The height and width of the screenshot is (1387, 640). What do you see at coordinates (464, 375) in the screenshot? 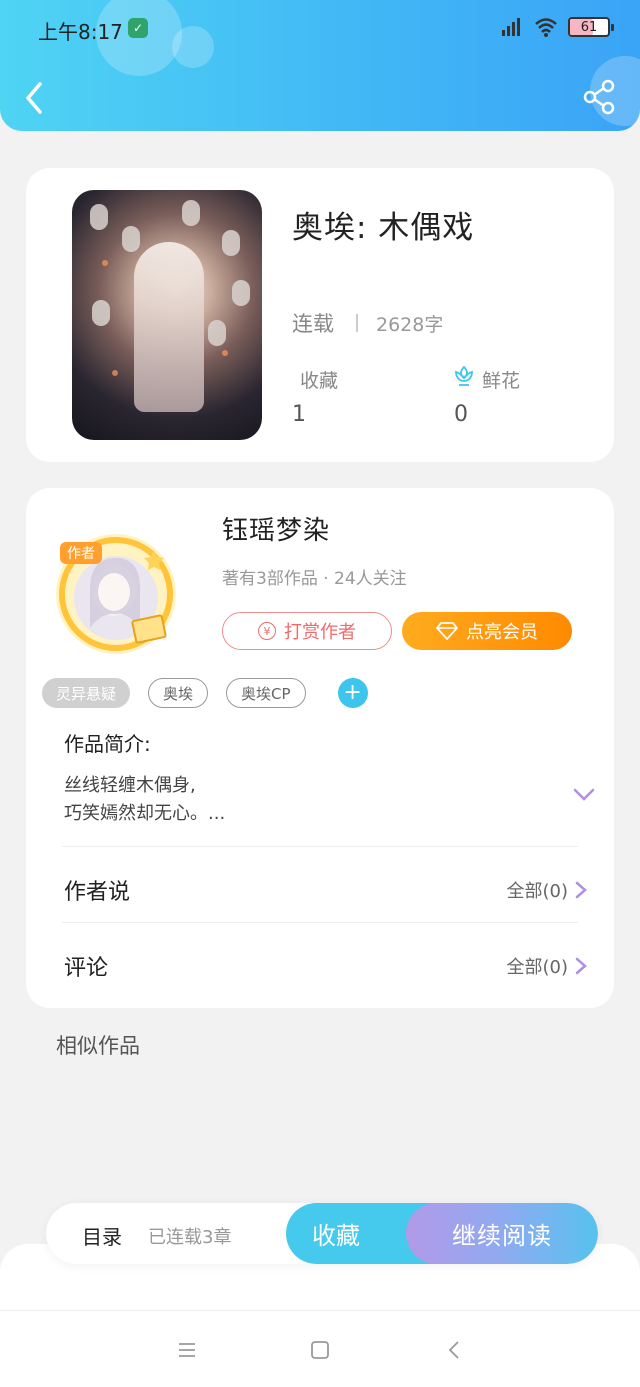
I see `flower-icon` at bounding box center [464, 375].